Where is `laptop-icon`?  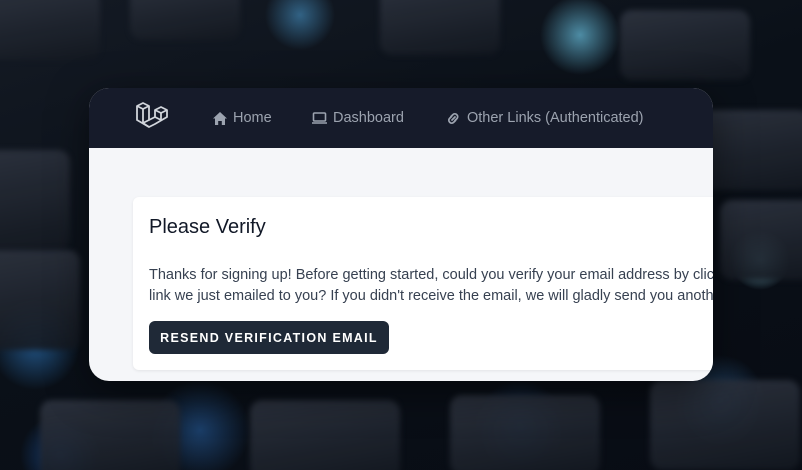
laptop-icon is located at coordinates (319, 118).